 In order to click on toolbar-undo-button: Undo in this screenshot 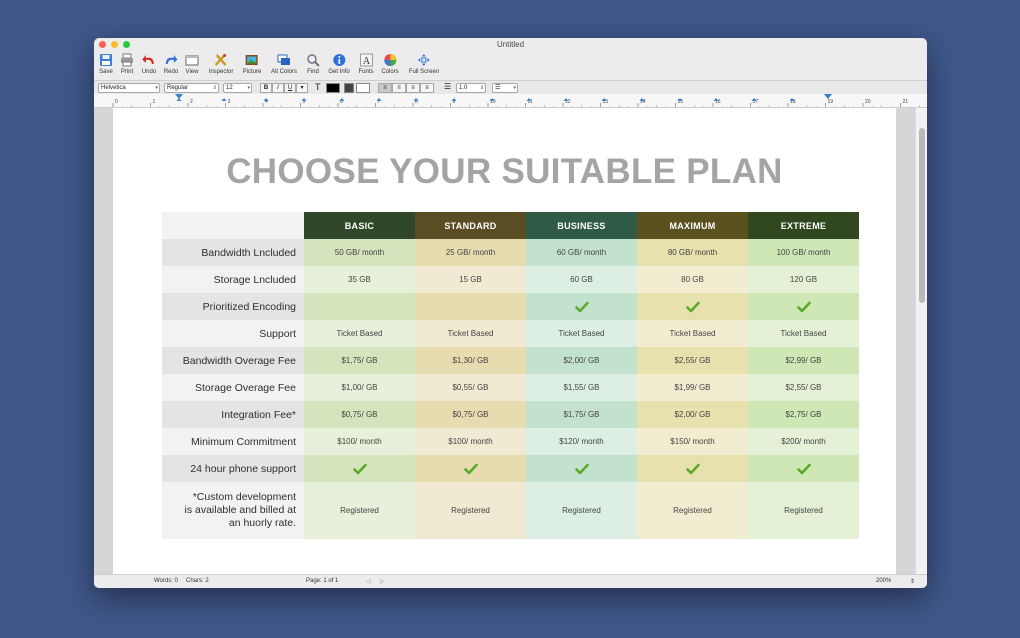, I will do `click(149, 64)`.